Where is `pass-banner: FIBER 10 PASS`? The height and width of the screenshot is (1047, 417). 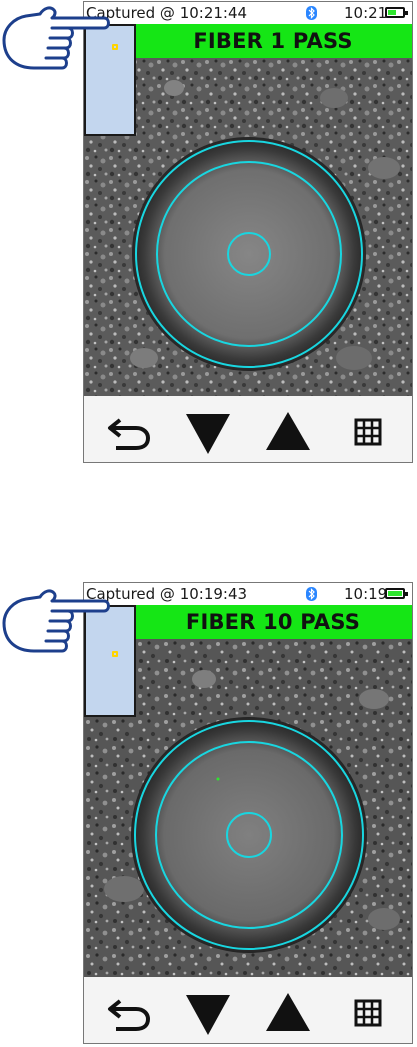 pass-banner: FIBER 10 PASS is located at coordinates (273, 622).